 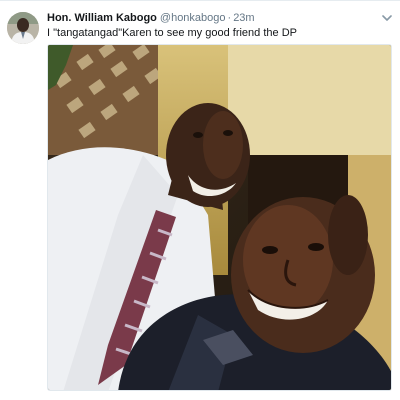 What do you see at coordinates (102, 18) in the screenshot?
I see `author-fullname: Hon. William Kabogo` at bounding box center [102, 18].